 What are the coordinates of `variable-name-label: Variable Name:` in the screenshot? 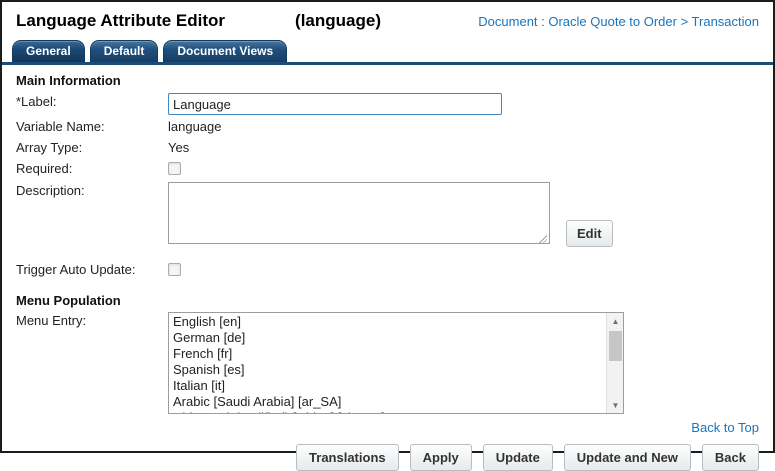 It's located at (60, 126).